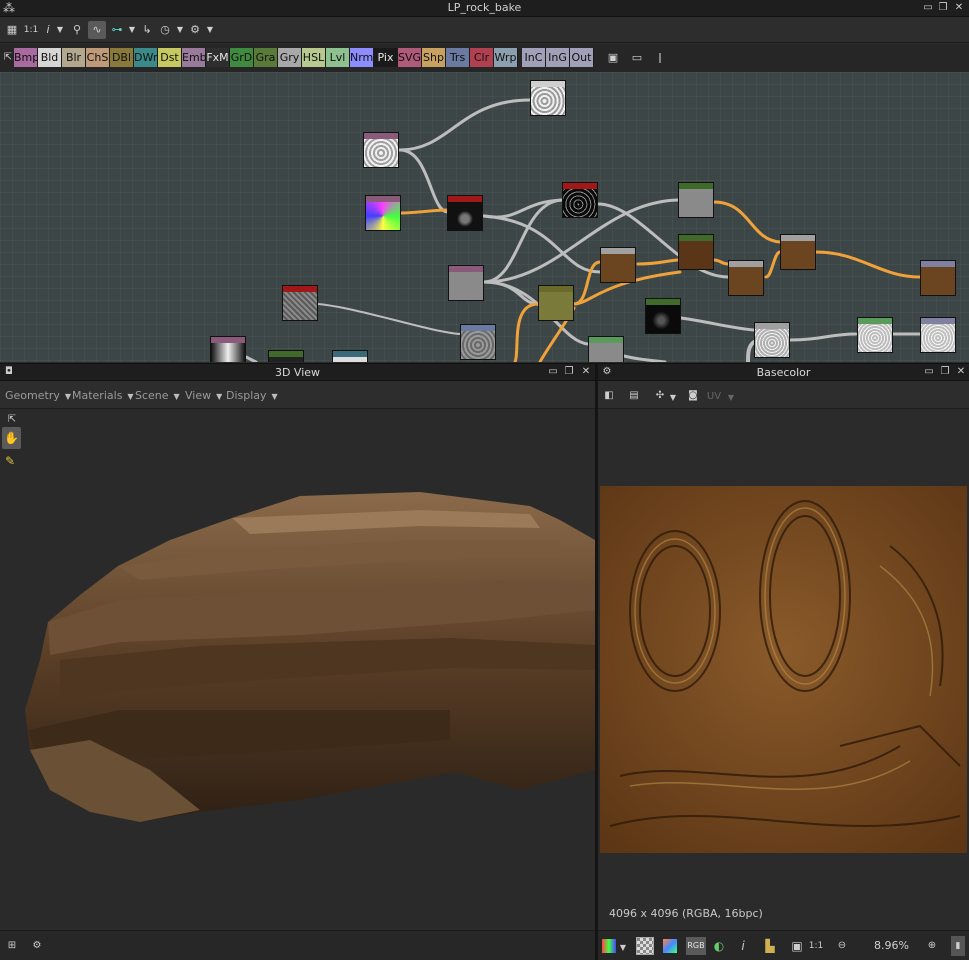 The width and height of the screenshot is (969, 960). Describe the element at coordinates (696, 946) in the screenshot. I see `rgb-toggle: RGB` at that location.